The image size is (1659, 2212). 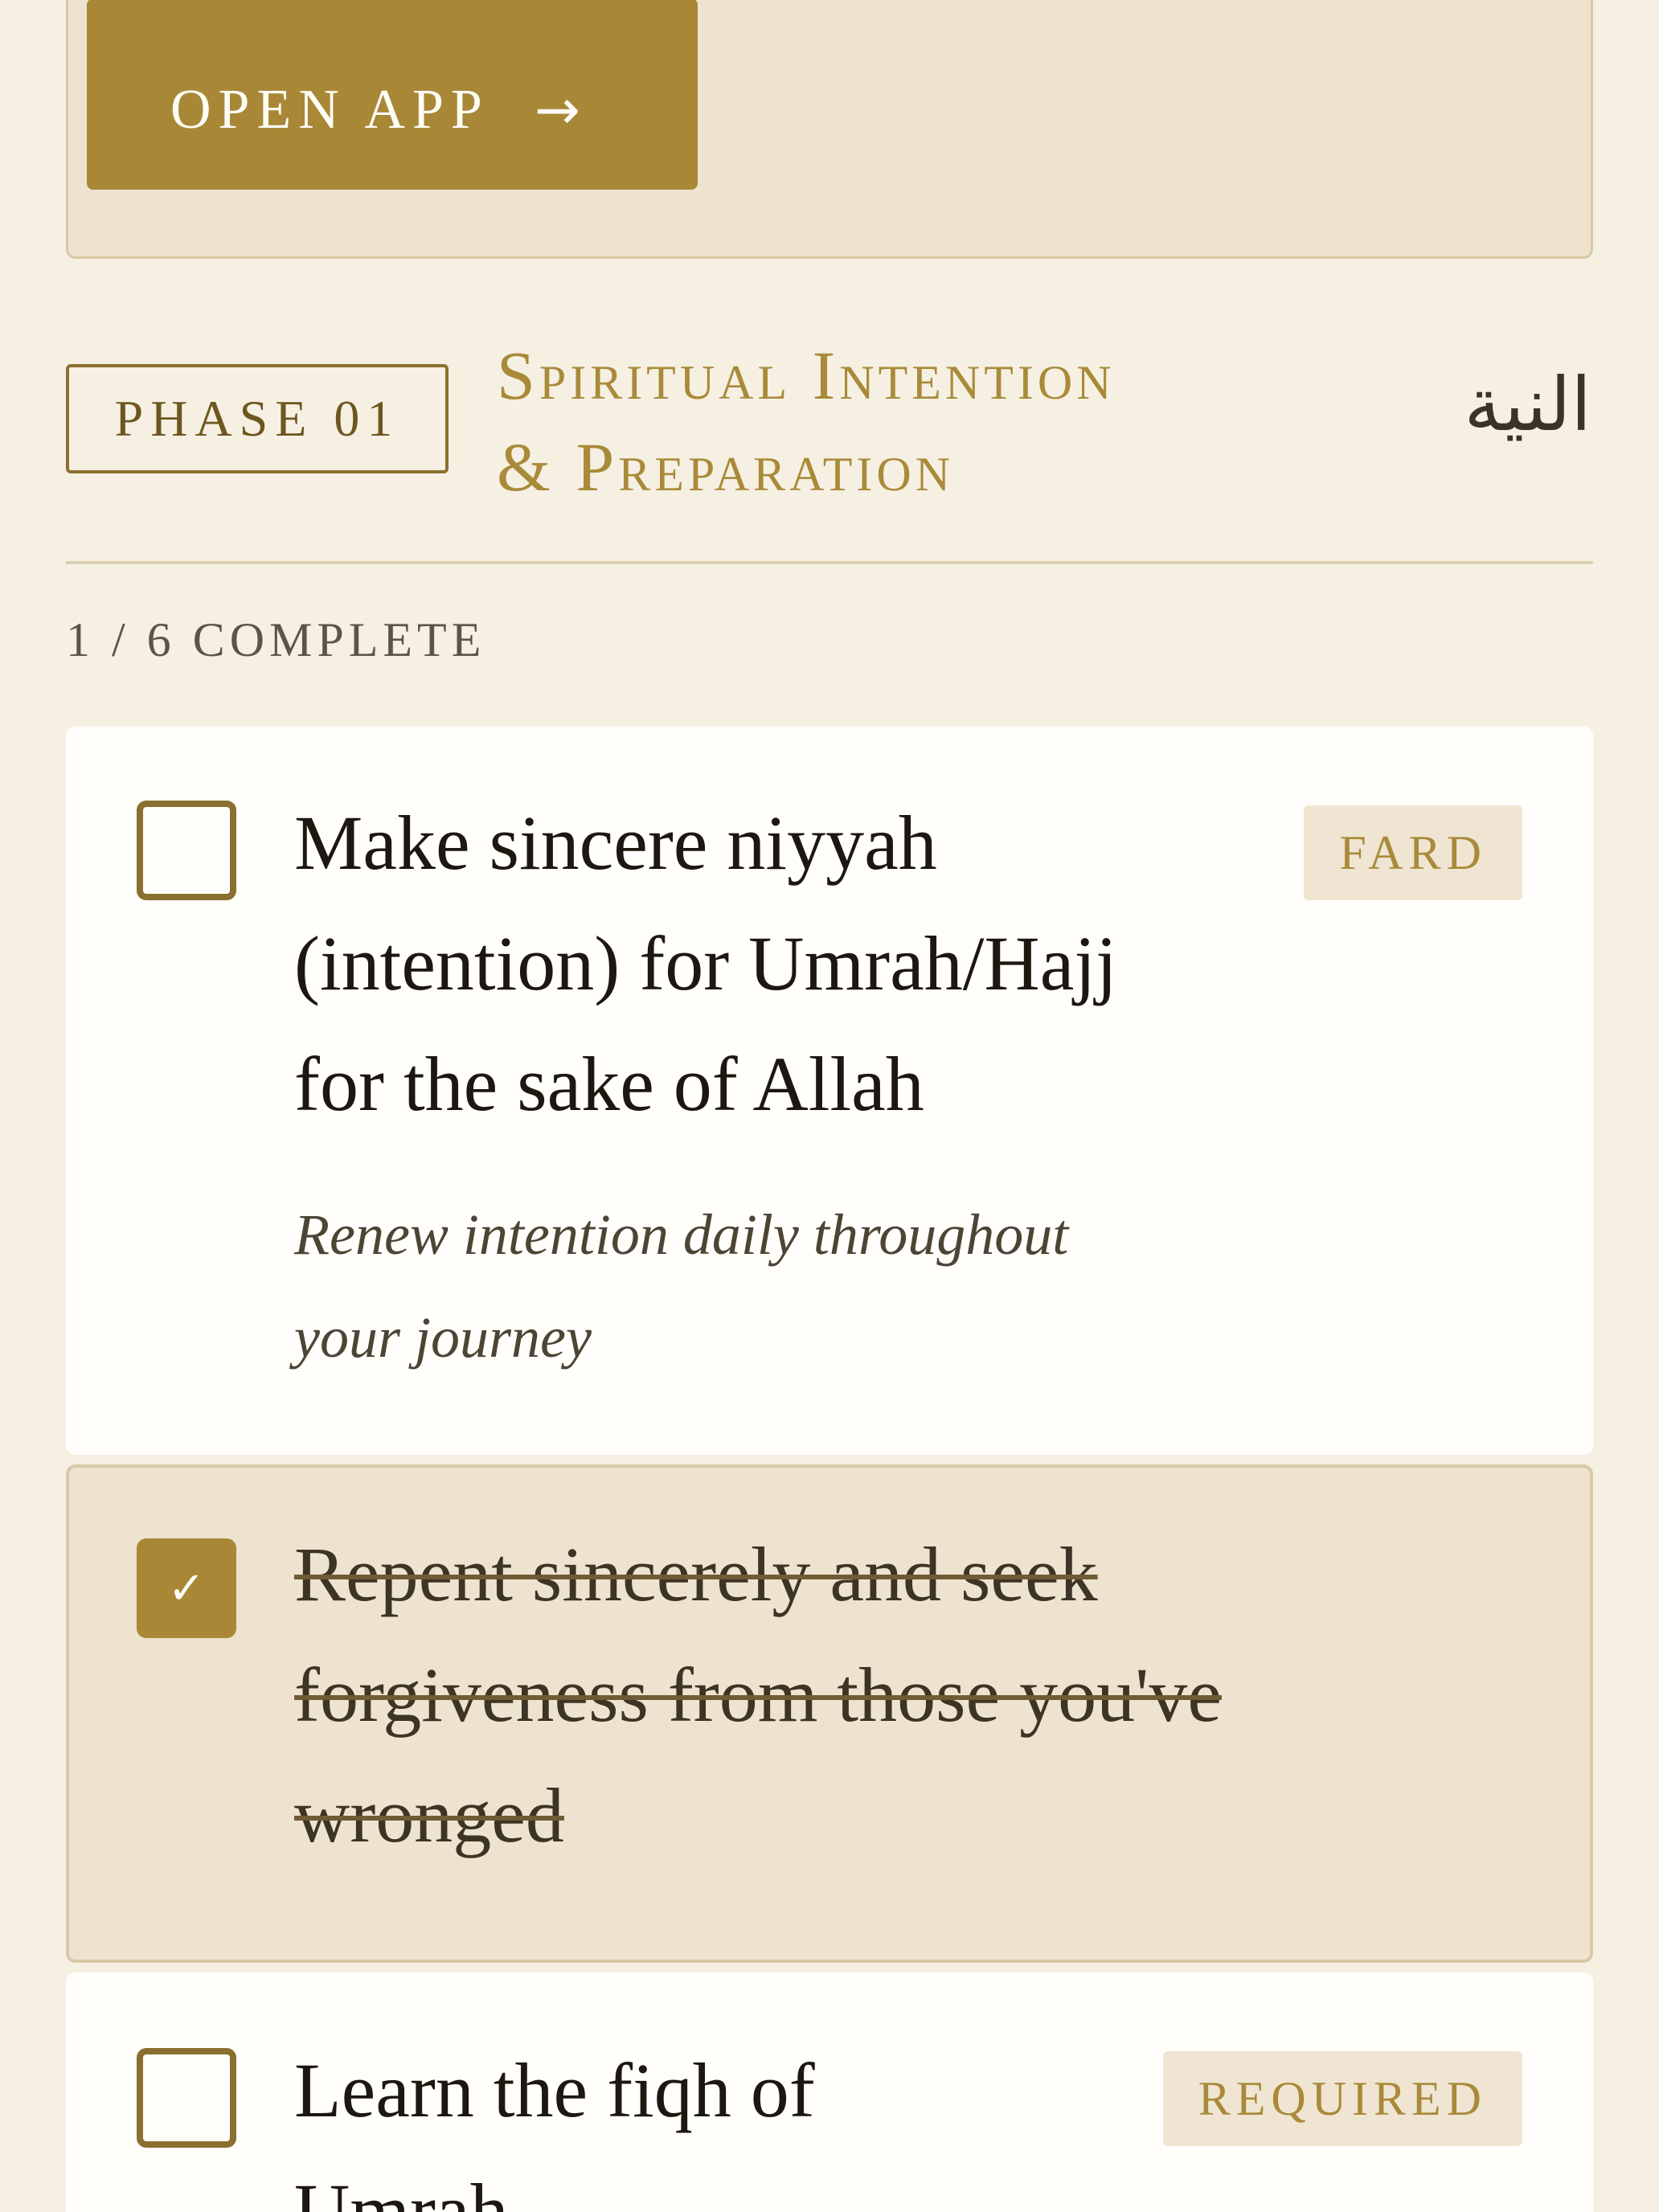 What do you see at coordinates (429, 1815) in the screenshot?
I see `item-title-line: wronged` at bounding box center [429, 1815].